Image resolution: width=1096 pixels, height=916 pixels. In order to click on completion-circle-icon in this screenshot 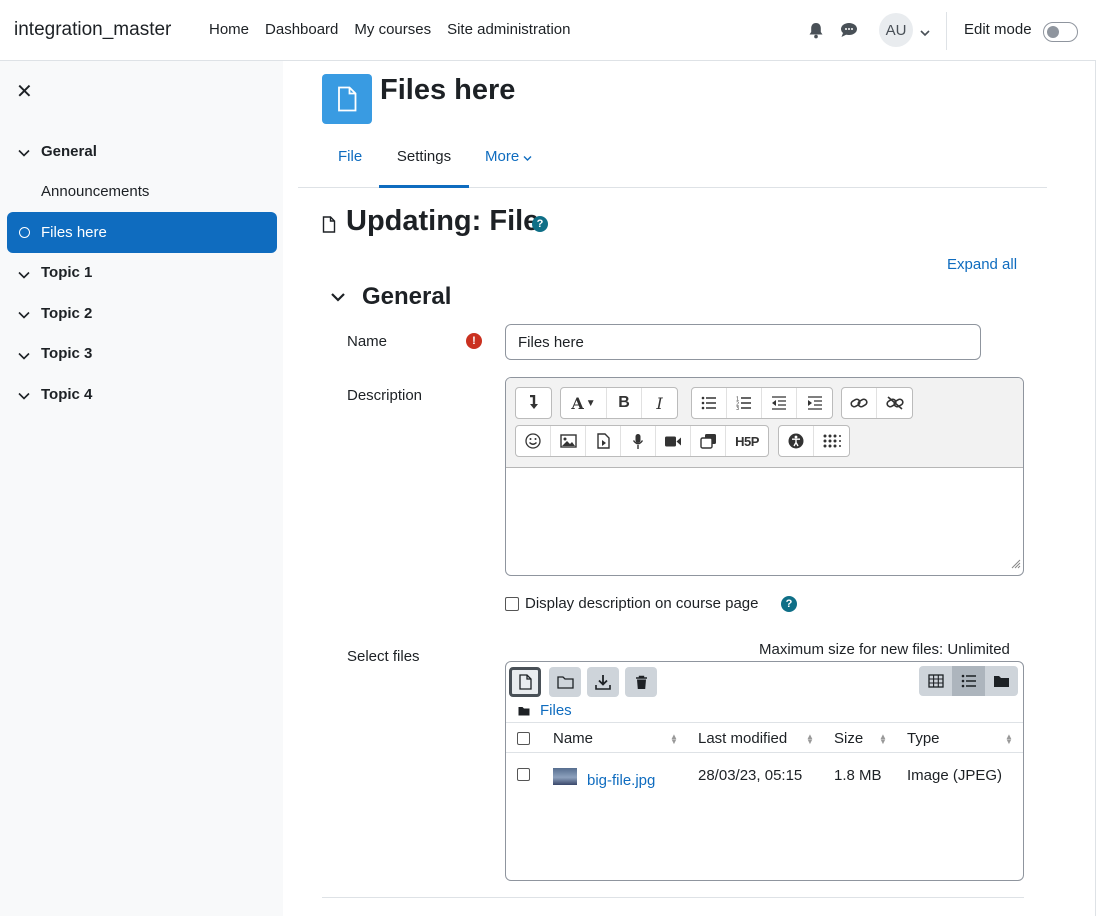, I will do `click(24, 232)`.